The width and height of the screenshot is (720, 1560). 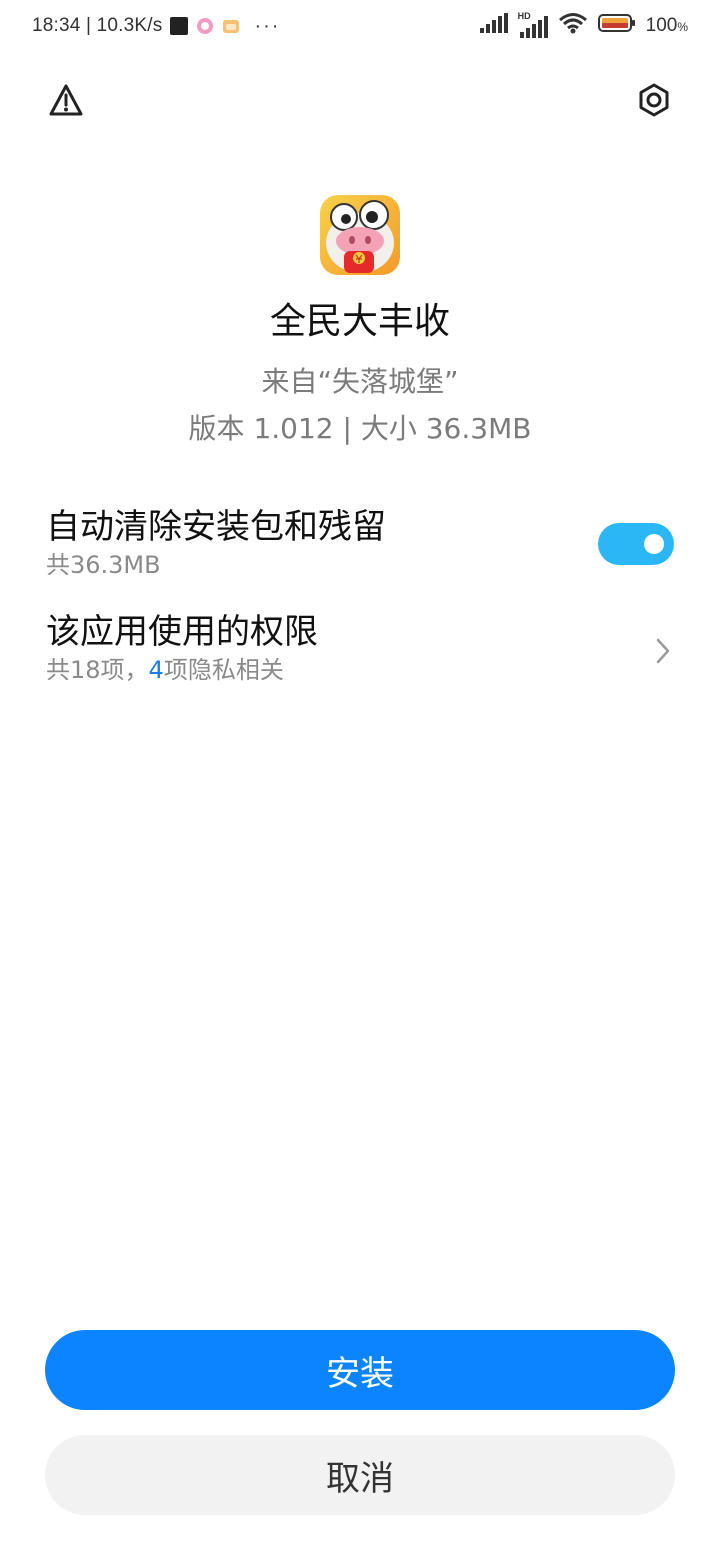 I want to click on status-bar-right: HD 100%, so click(x=583, y=25).